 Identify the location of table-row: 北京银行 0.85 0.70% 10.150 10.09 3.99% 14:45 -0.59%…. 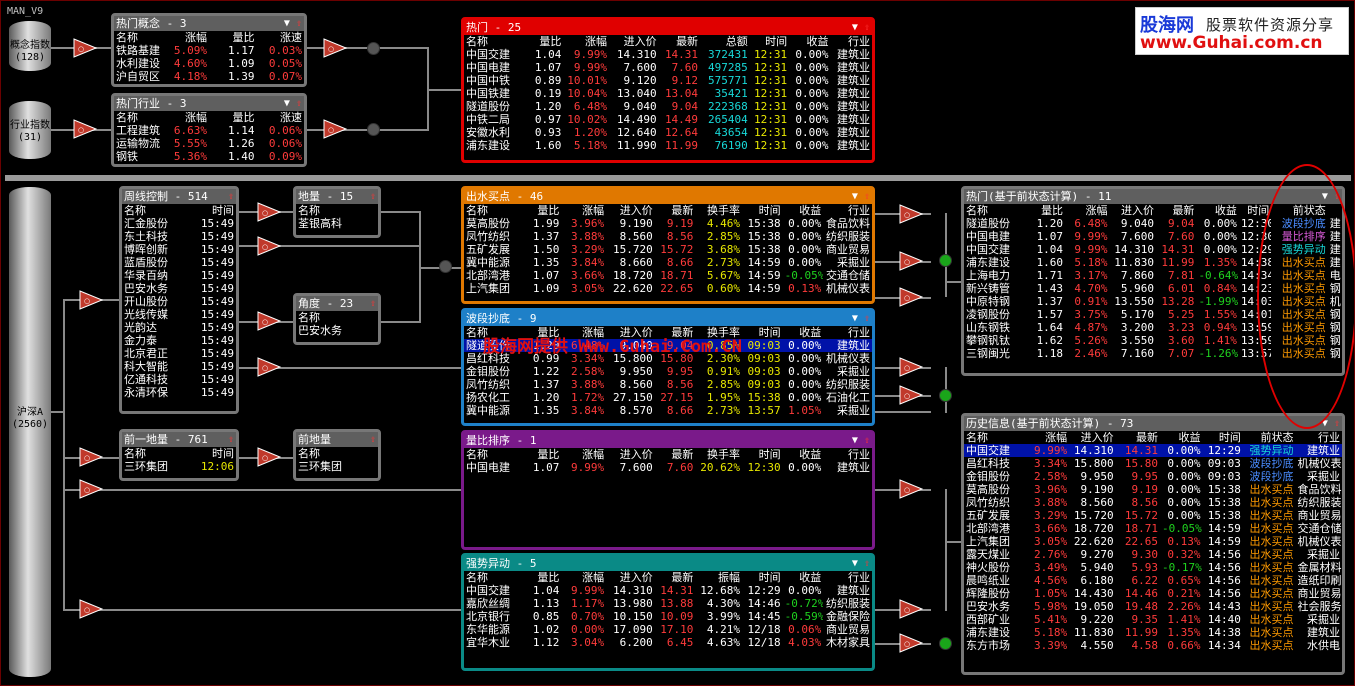
(668, 616).